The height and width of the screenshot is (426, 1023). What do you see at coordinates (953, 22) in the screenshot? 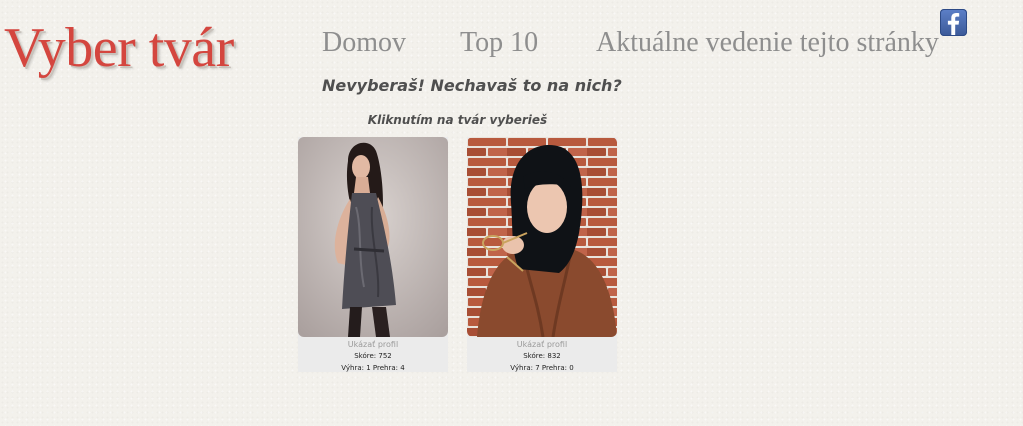
I see `facebook-icon` at bounding box center [953, 22].